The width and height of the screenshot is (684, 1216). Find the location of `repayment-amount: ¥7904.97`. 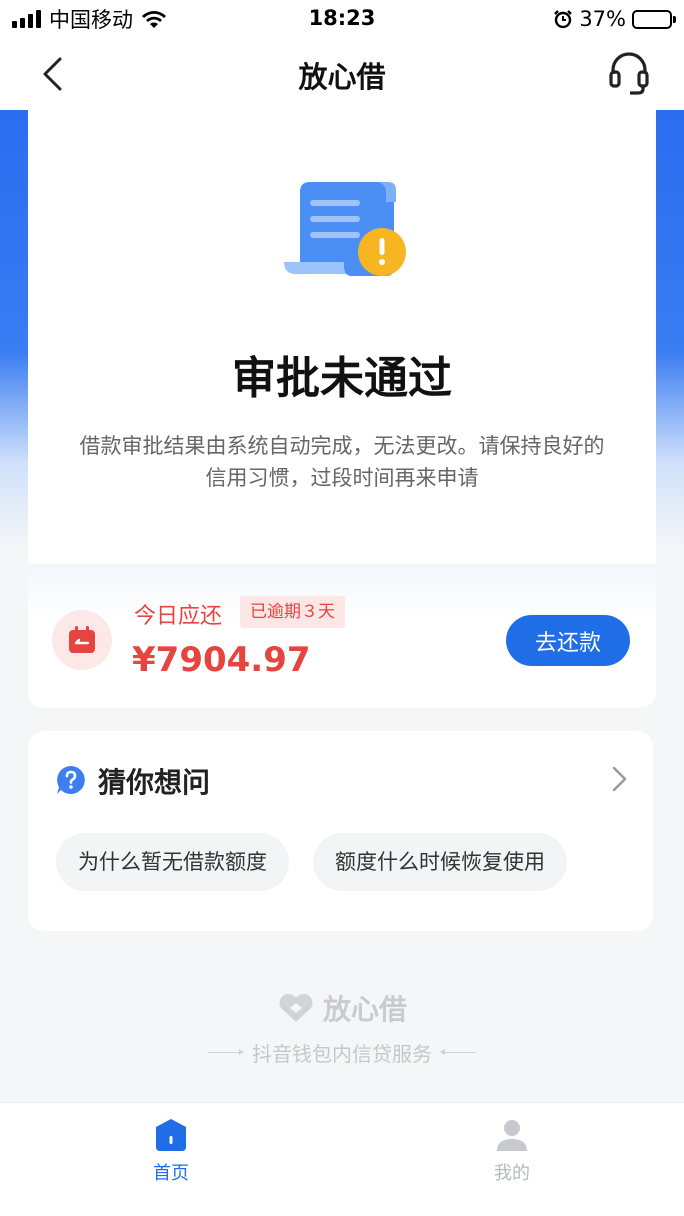

repayment-amount: ¥7904.97 is located at coordinates (221, 660).